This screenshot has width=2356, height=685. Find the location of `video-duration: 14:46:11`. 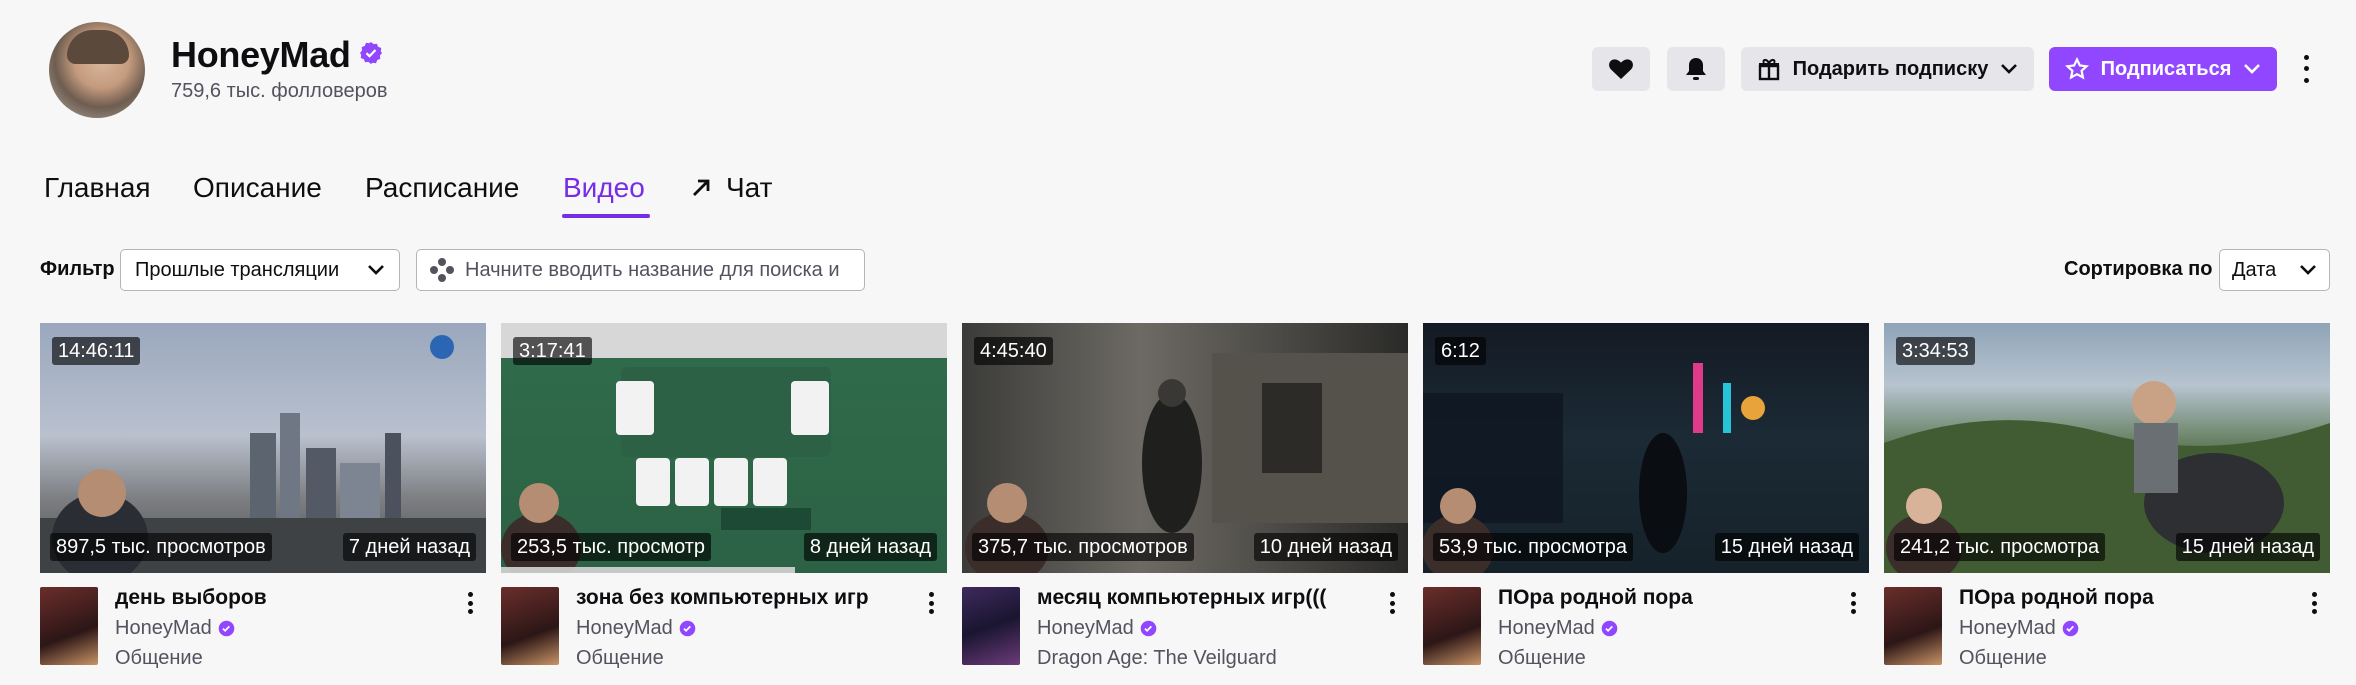

video-duration: 14:46:11 is located at coordinates (96, 351).